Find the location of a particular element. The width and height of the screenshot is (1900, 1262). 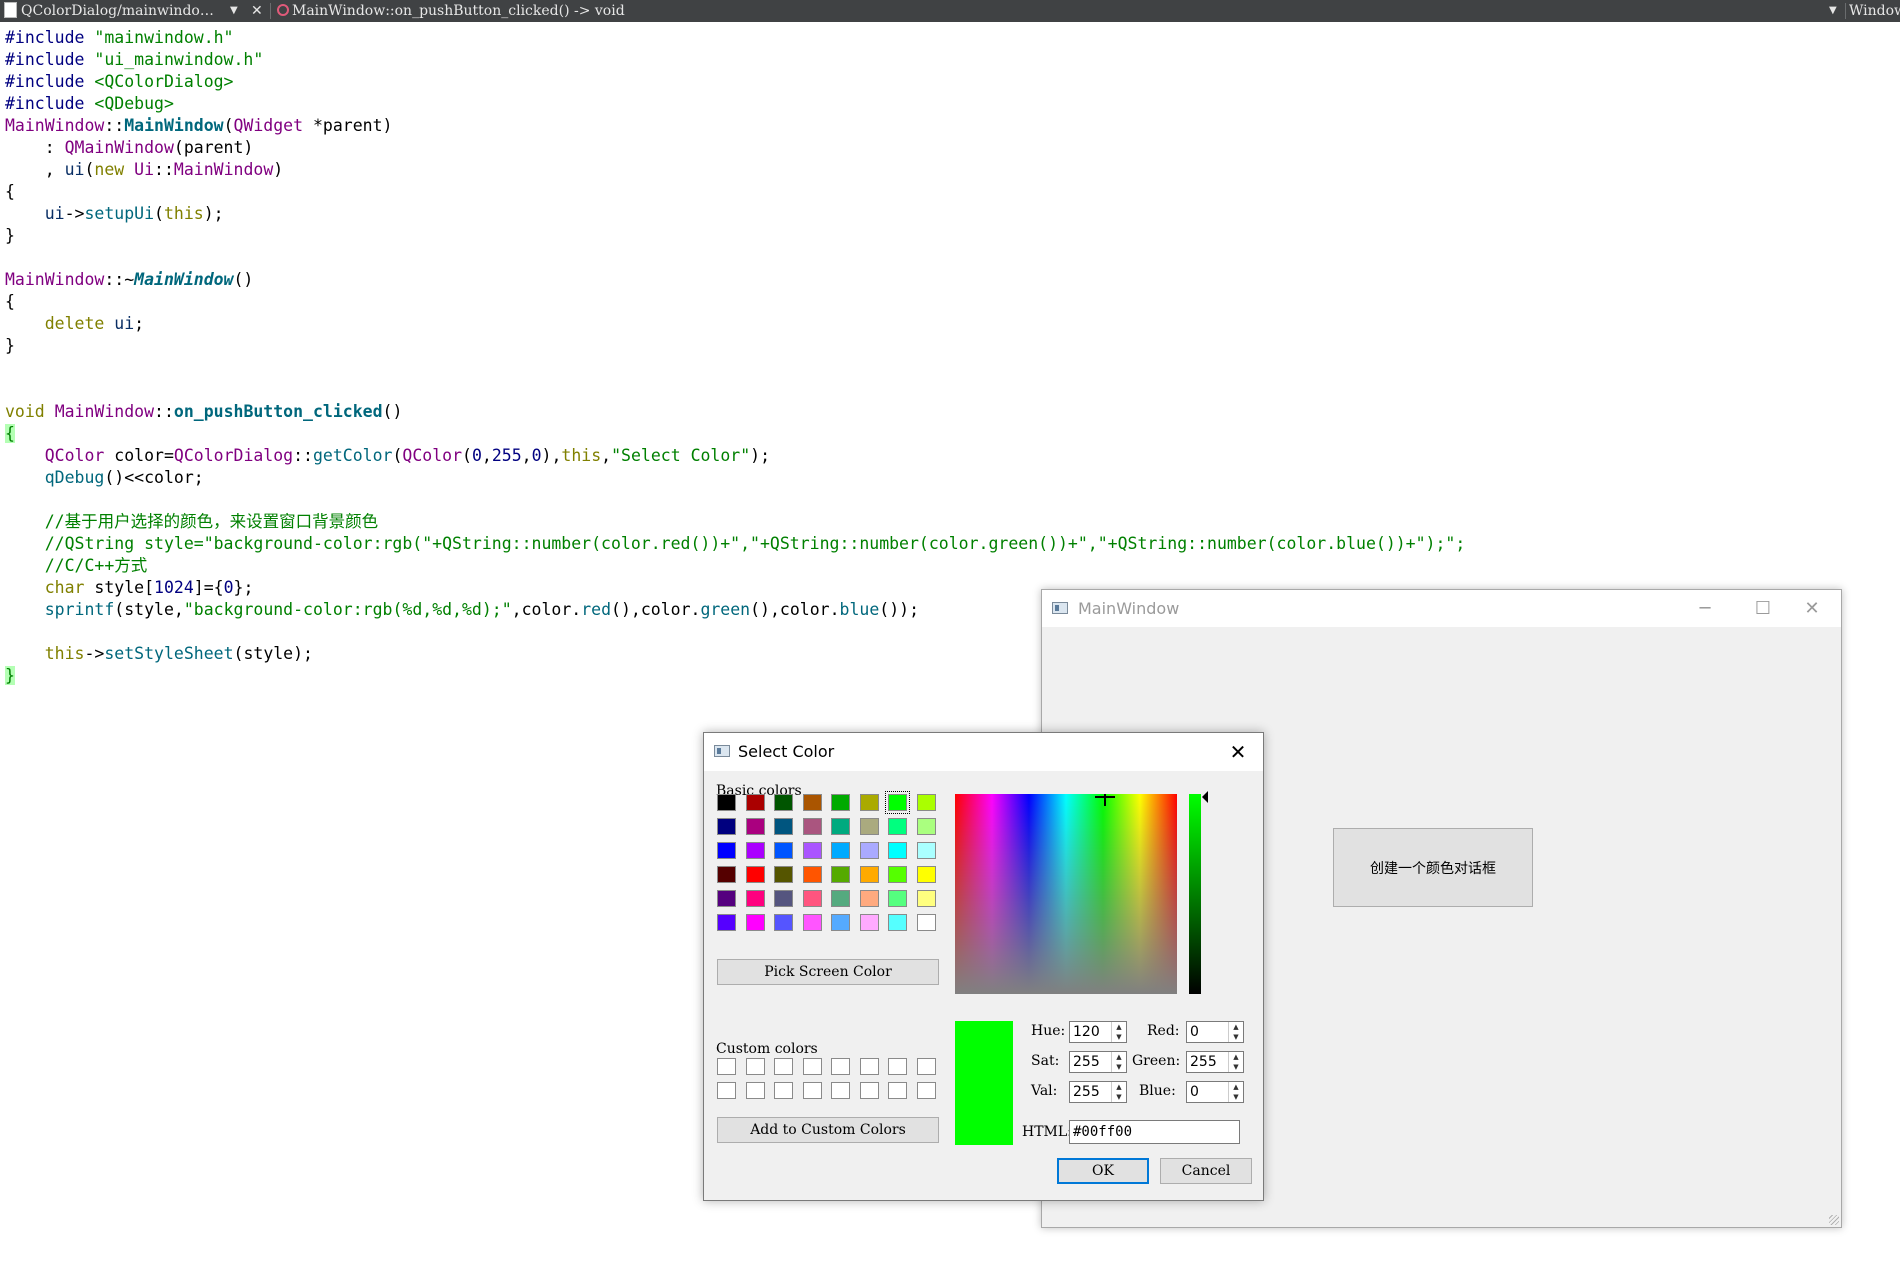

red-spinbox: 0 ▲ ▼ is located at coordinates (1215, 1032).